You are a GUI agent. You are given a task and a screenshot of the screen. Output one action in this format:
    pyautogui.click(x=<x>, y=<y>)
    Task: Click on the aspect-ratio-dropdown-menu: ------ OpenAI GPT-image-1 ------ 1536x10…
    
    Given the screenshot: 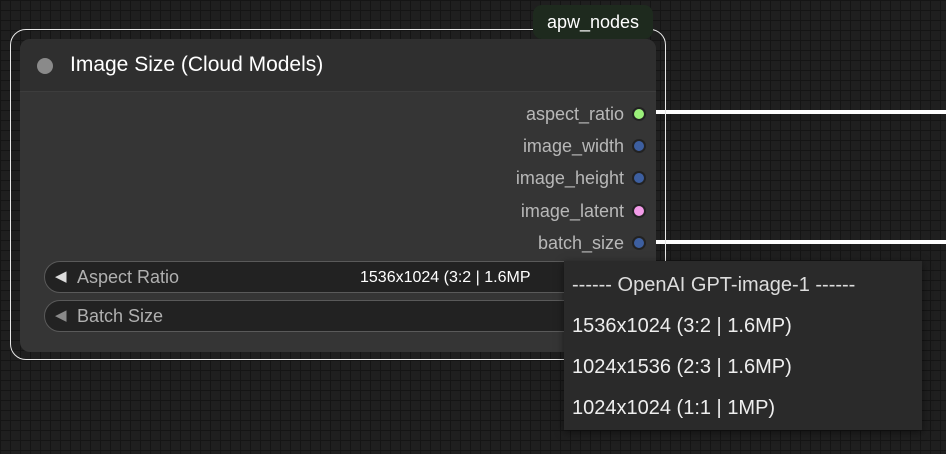 What is the action you would take?
    pyautogui.click(x=743, y=345)
    